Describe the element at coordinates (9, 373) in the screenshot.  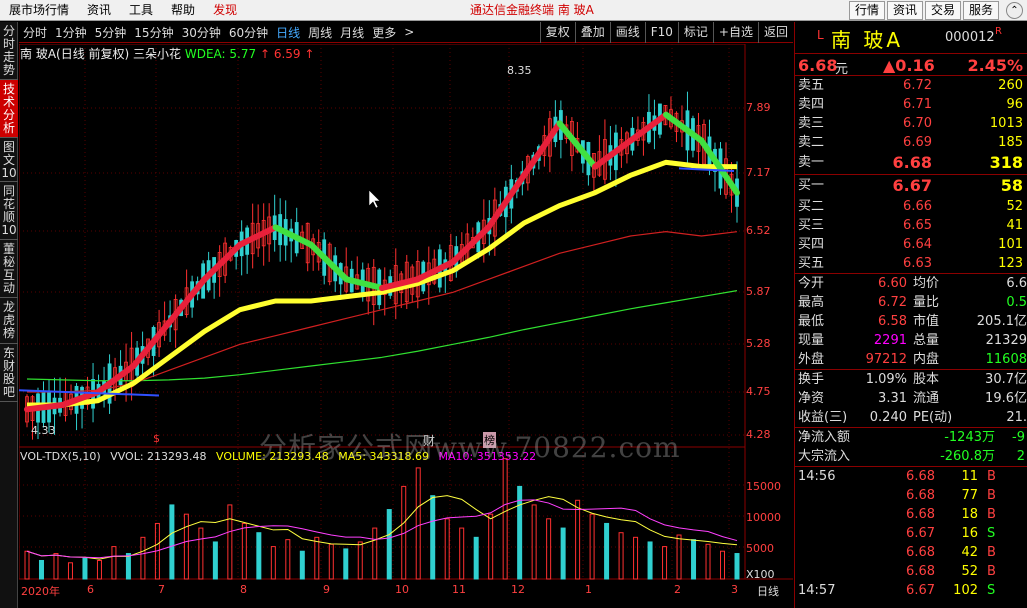
I see `tab-guba: 东财股吧` at that location.